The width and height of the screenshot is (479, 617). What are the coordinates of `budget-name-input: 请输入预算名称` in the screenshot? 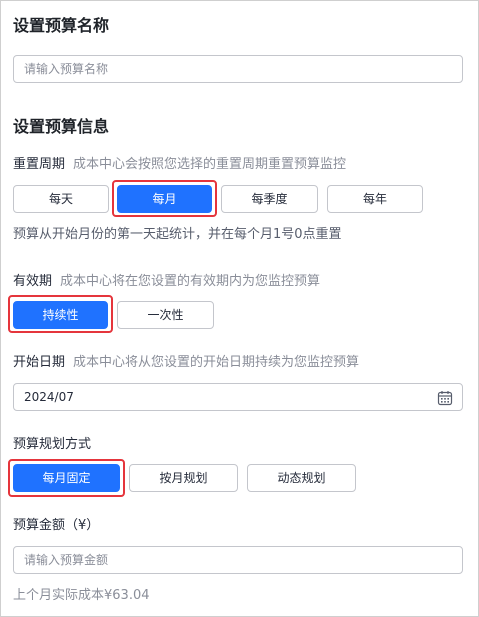 It's located at (238, 69).